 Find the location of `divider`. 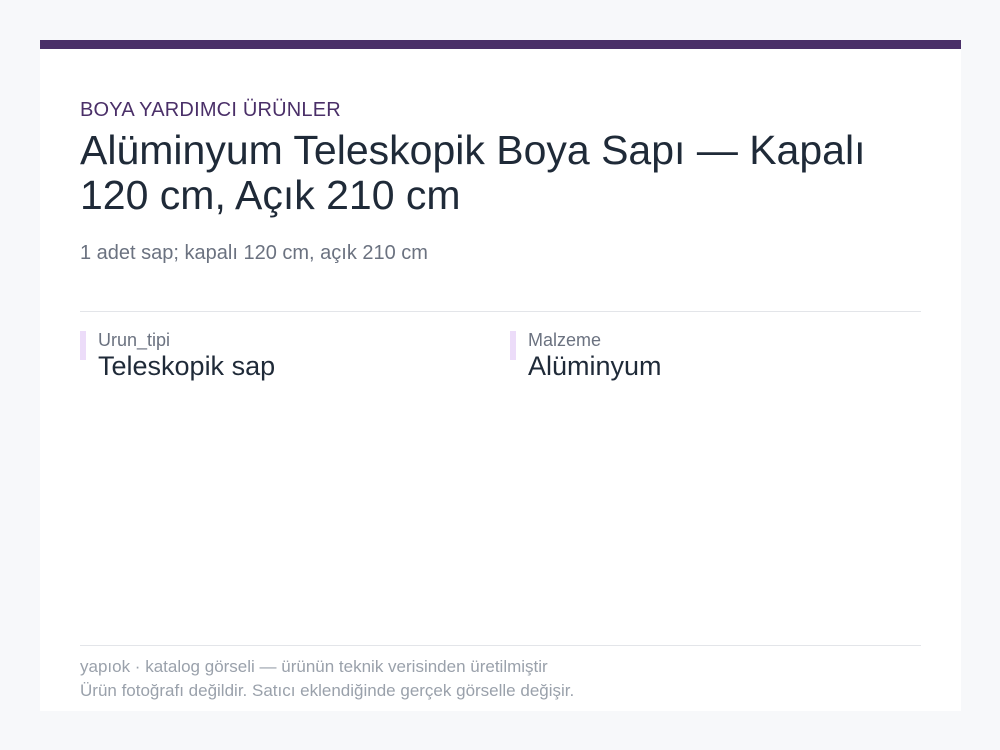

divider is located at coordinates (500, 311).